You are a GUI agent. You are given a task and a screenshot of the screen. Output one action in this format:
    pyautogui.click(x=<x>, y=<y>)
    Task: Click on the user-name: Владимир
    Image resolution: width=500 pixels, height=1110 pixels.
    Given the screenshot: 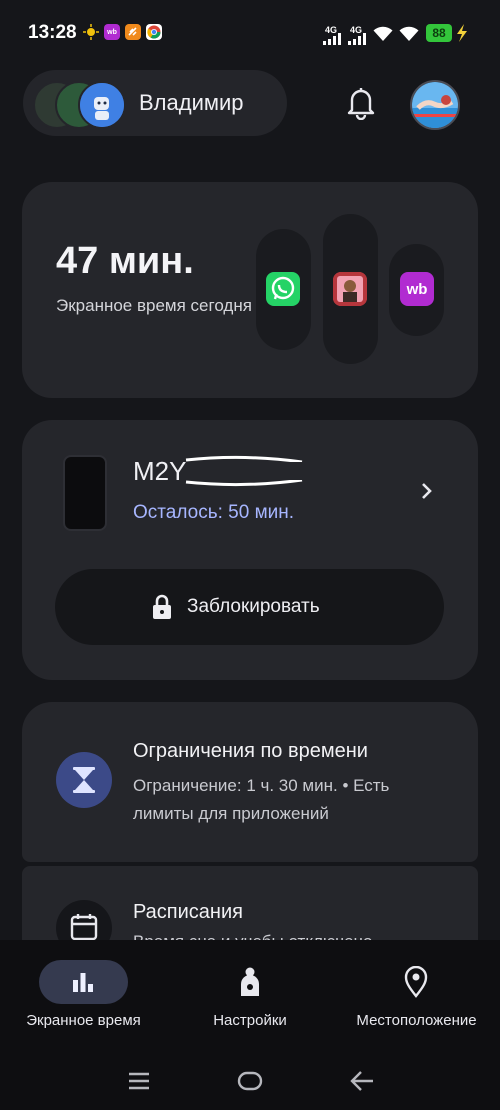 What is the action you would take?
    pyautogui.click(x=191, y=102)
    